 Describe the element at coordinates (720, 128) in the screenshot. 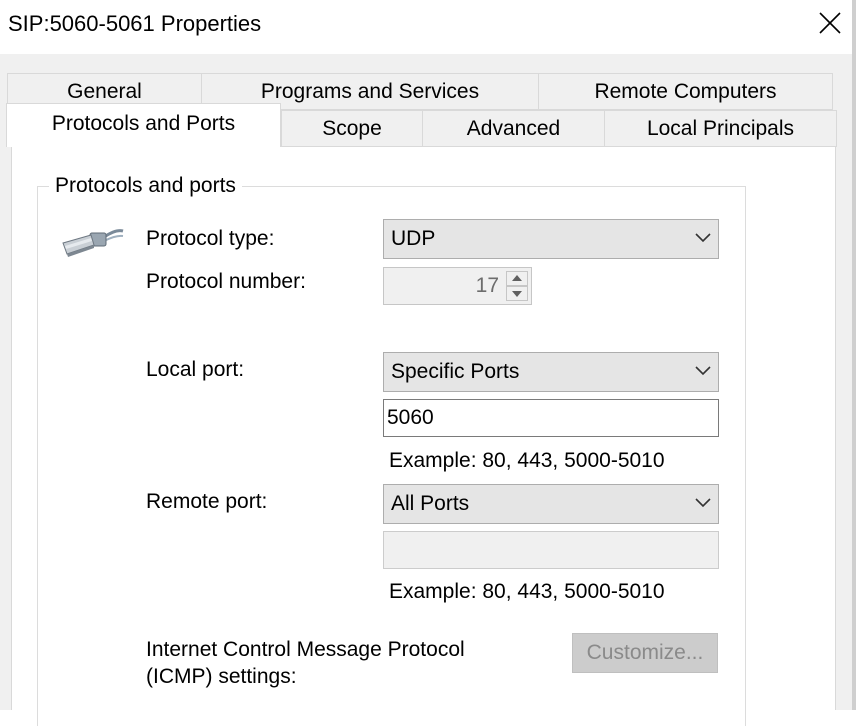

I see `tab-local-principals: Local Principals` at that location.